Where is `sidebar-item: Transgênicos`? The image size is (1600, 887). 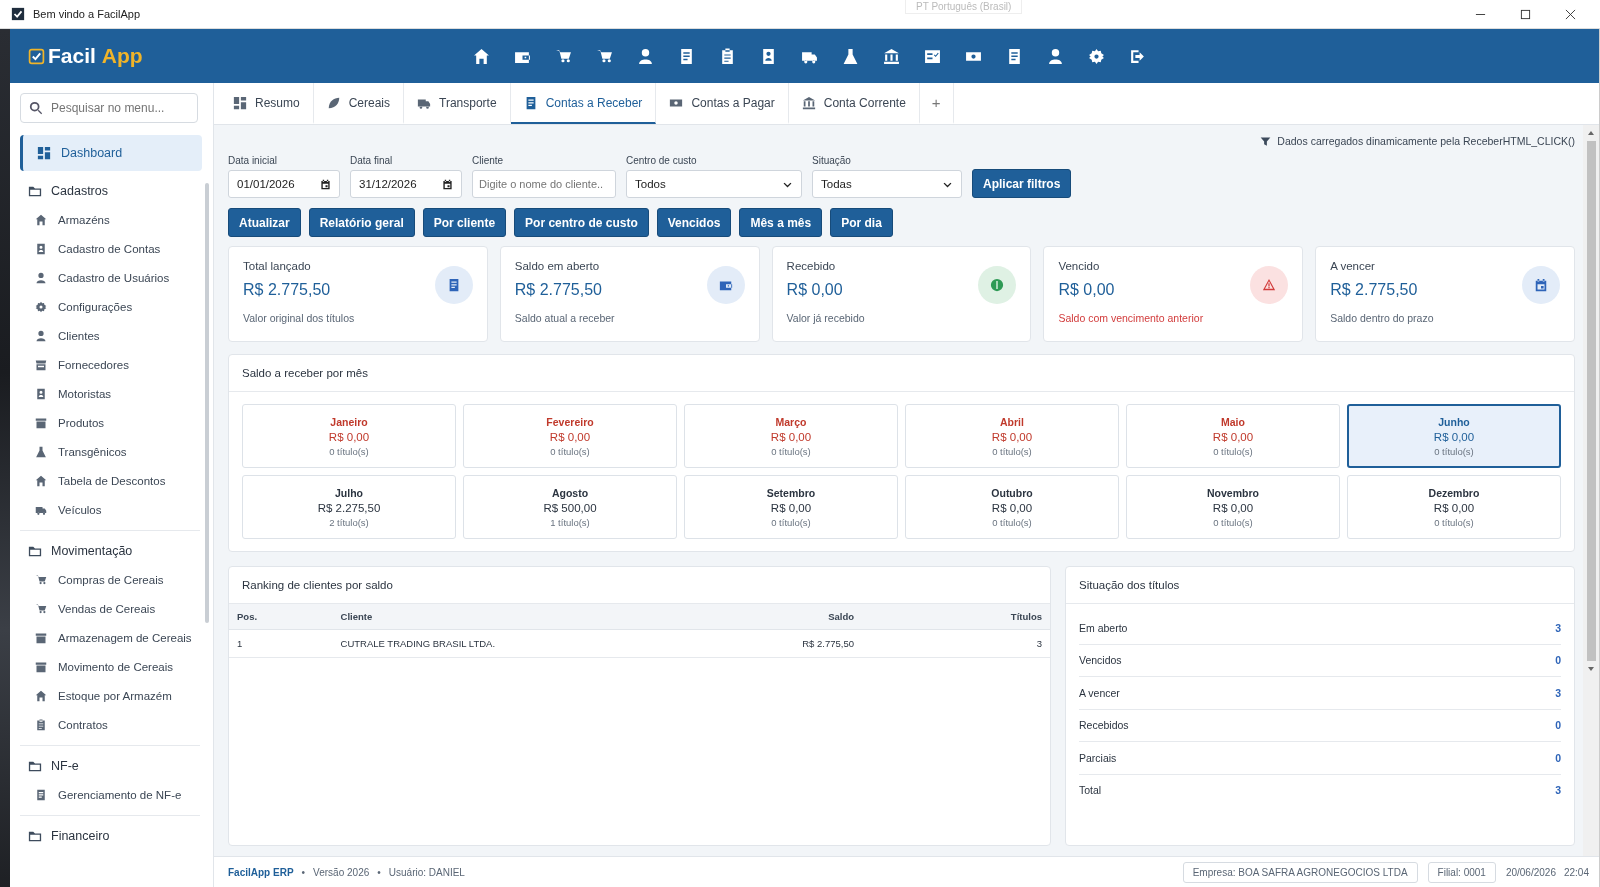
sidebar-item: Transgênicos is located at coordinates (110, 451).